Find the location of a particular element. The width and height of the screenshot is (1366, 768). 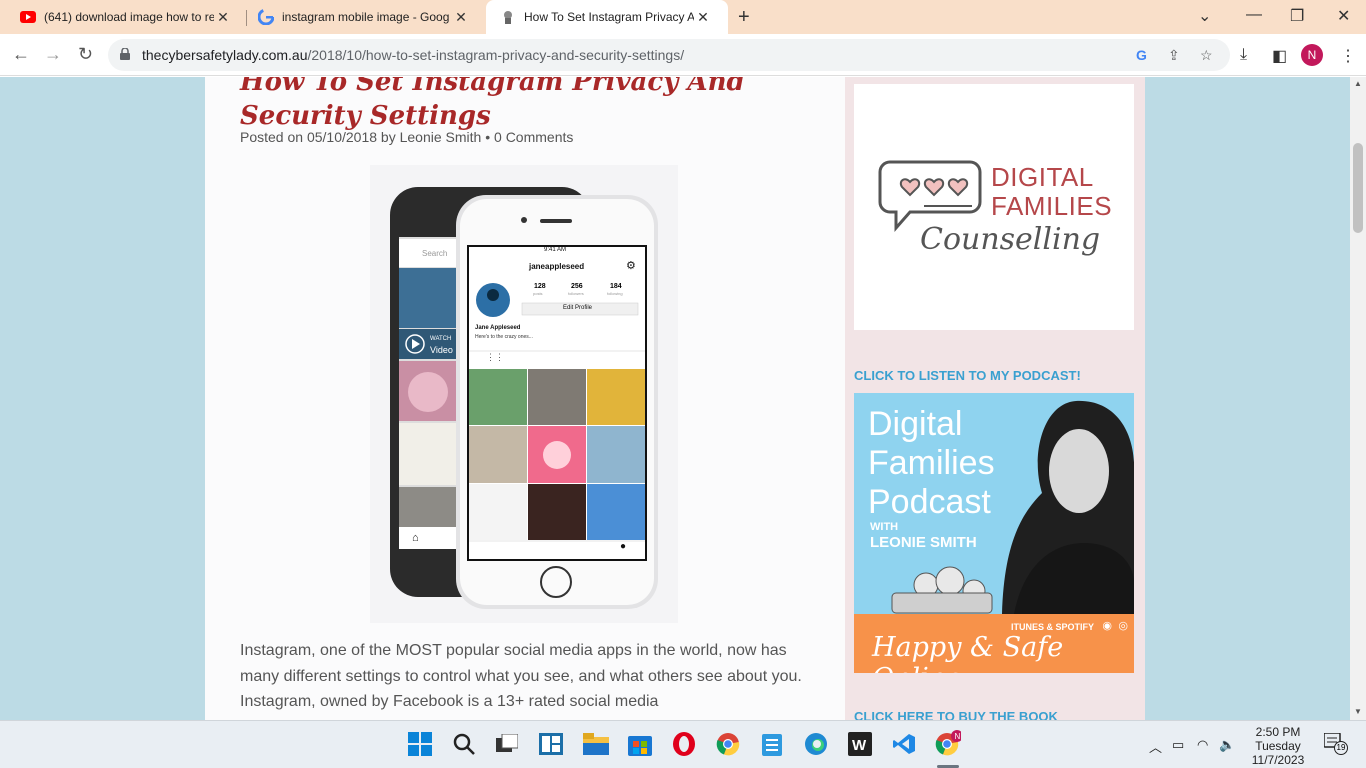

tab-youtube: (641) download image how to re ✕ is located at coordinates (123, 17).